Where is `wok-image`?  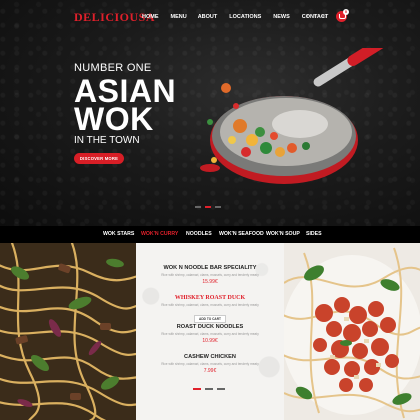
wok-image is located at coordinates (294, 116).